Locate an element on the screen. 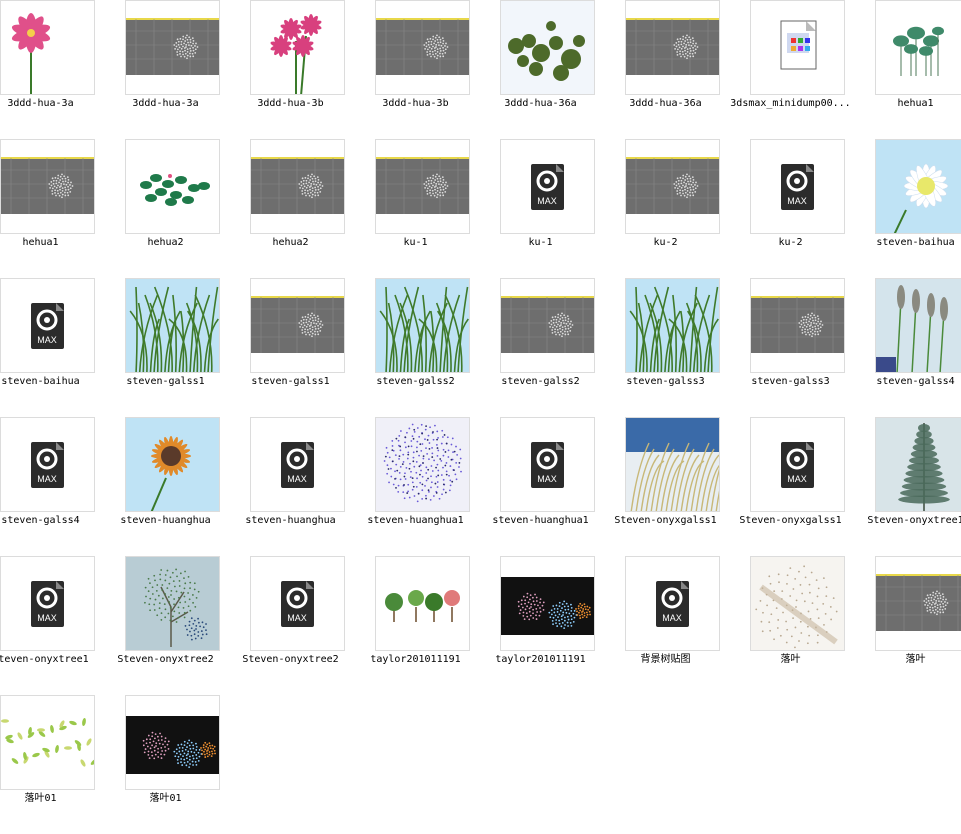 The width and height of the screenshot is (961, 834). file-item: steven-galss4 is located at coordinates (907, 347).